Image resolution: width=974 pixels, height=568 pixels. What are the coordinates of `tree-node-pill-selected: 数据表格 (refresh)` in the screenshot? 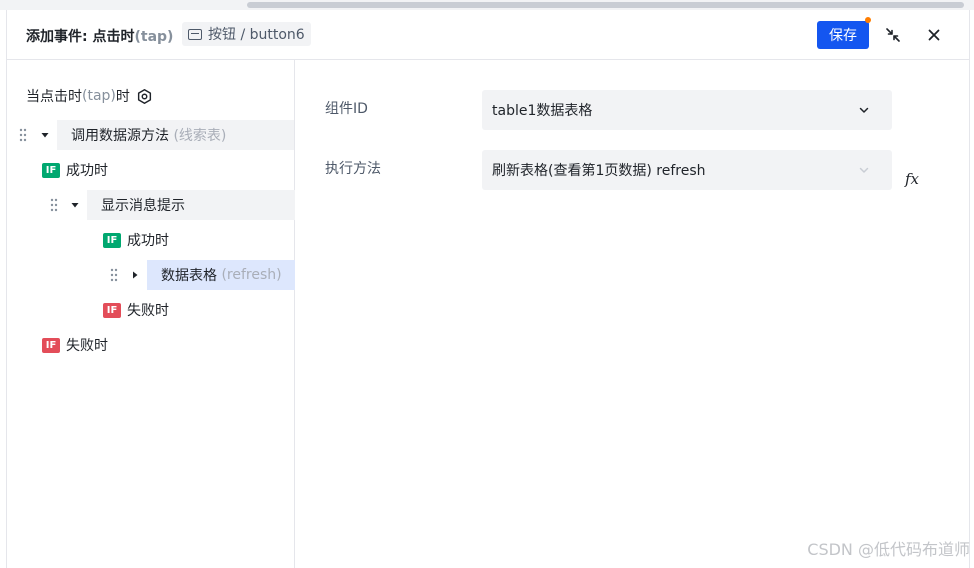 It's located at (221, 275).